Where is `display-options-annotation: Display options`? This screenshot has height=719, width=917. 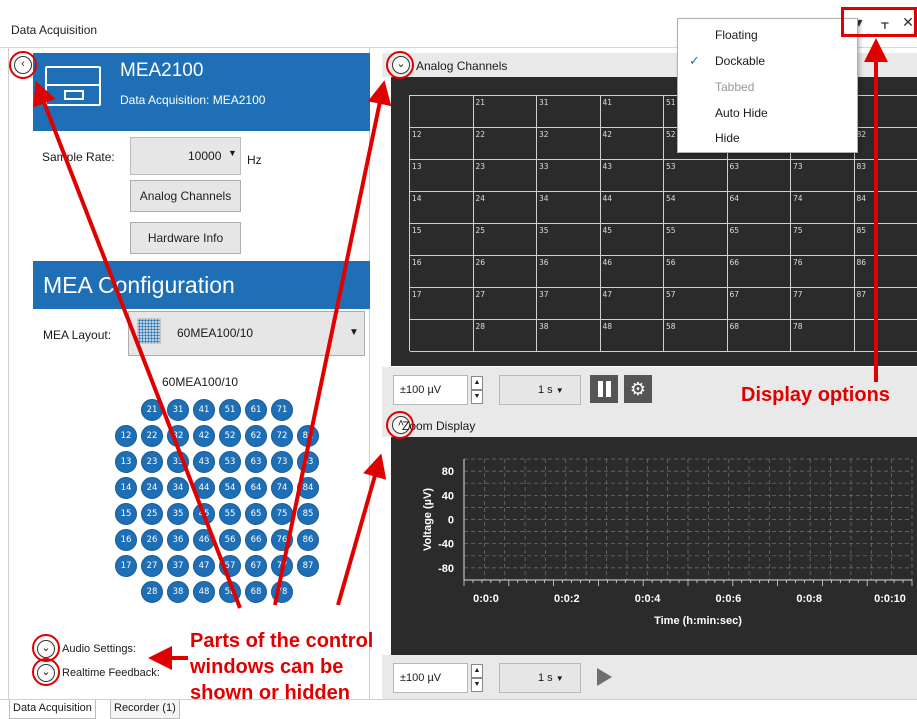 display-options-annotation: Display options is located at coordinates (815, 395).